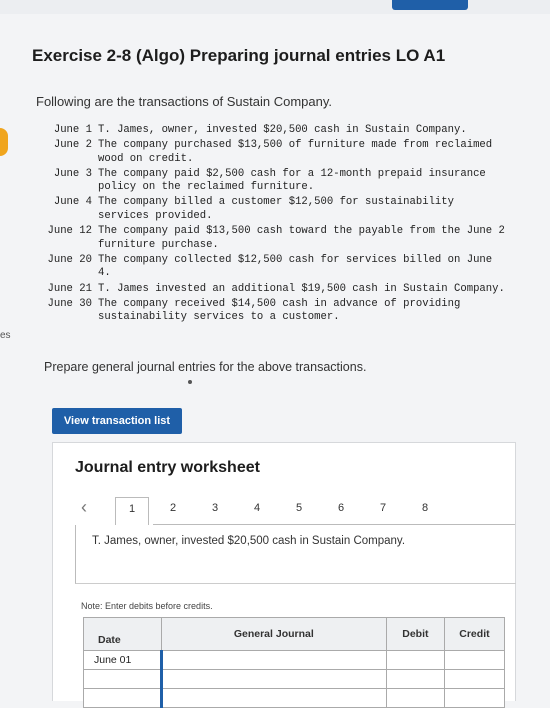 This screenshot has height=708, width=550. What do you see at coordinates (72, 173) in the screenshot?
I see `transaction-date: June 3` at bounding box center [72, 173].